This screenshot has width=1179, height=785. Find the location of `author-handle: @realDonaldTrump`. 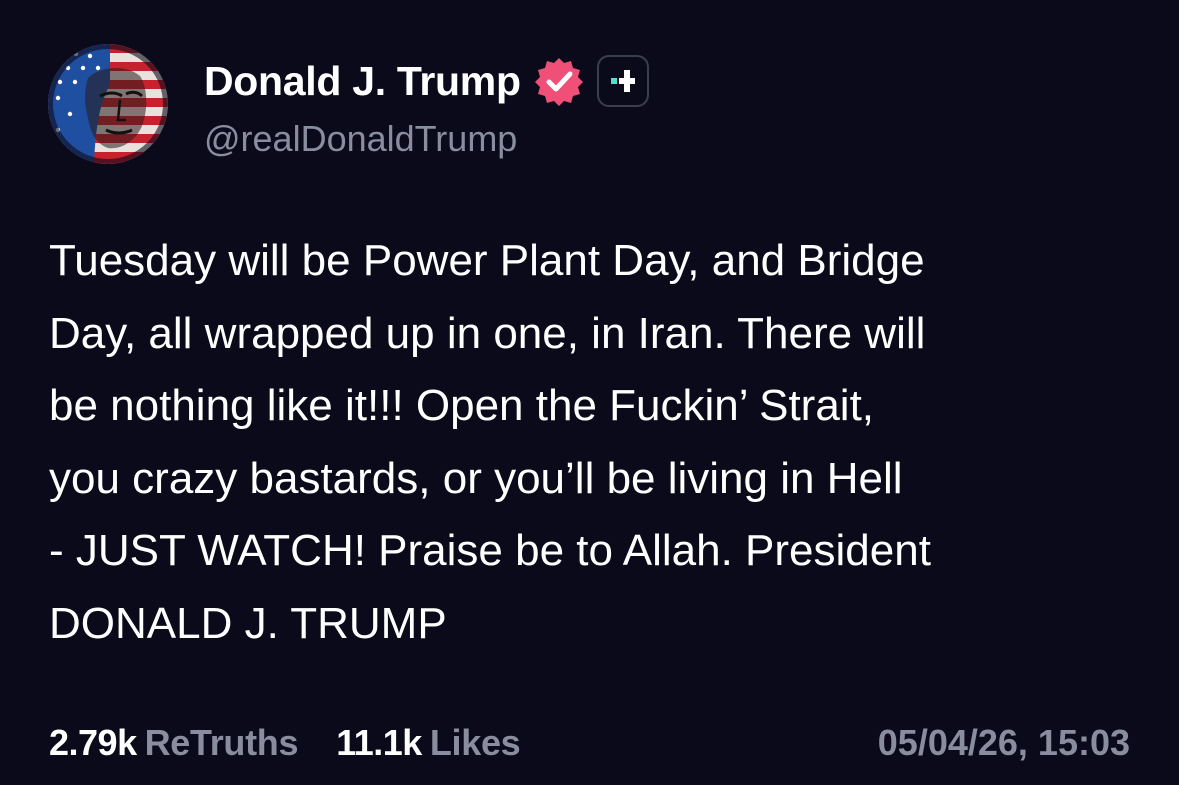

author-handle: @realDonaldTrump is located at coordinates (360, 139).